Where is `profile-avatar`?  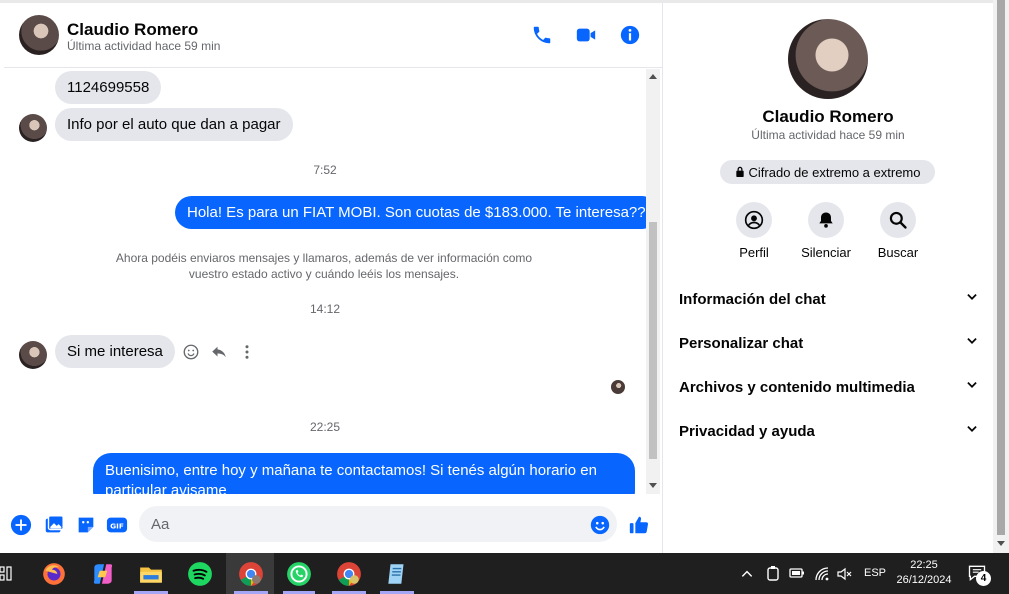 profile-avatar is located at coordinates (828, 59).